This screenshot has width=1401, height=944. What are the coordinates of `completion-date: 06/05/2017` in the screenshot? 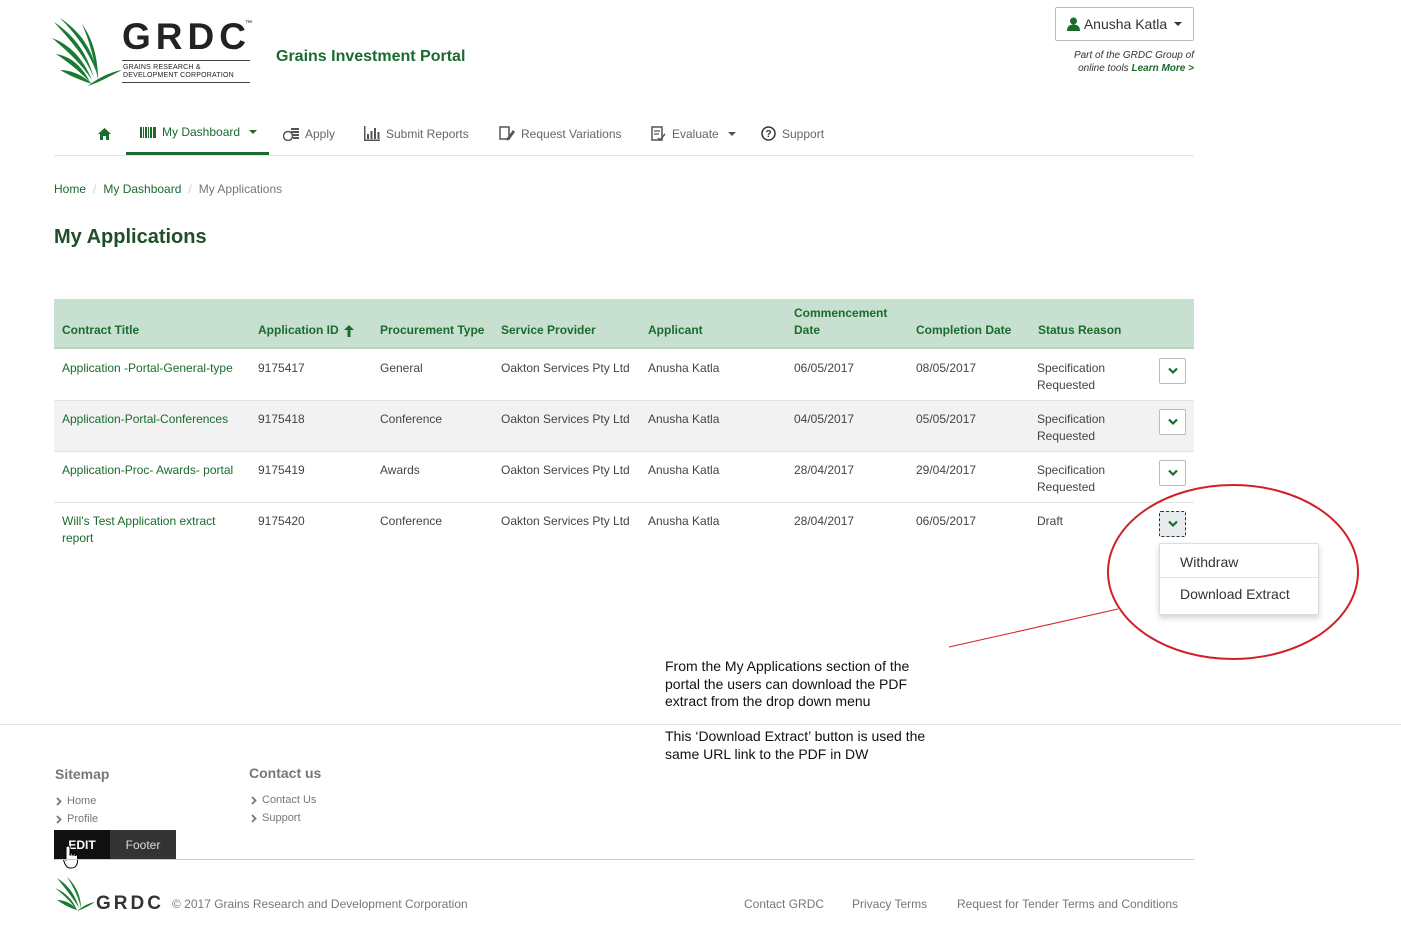 It's located at (946, 521).